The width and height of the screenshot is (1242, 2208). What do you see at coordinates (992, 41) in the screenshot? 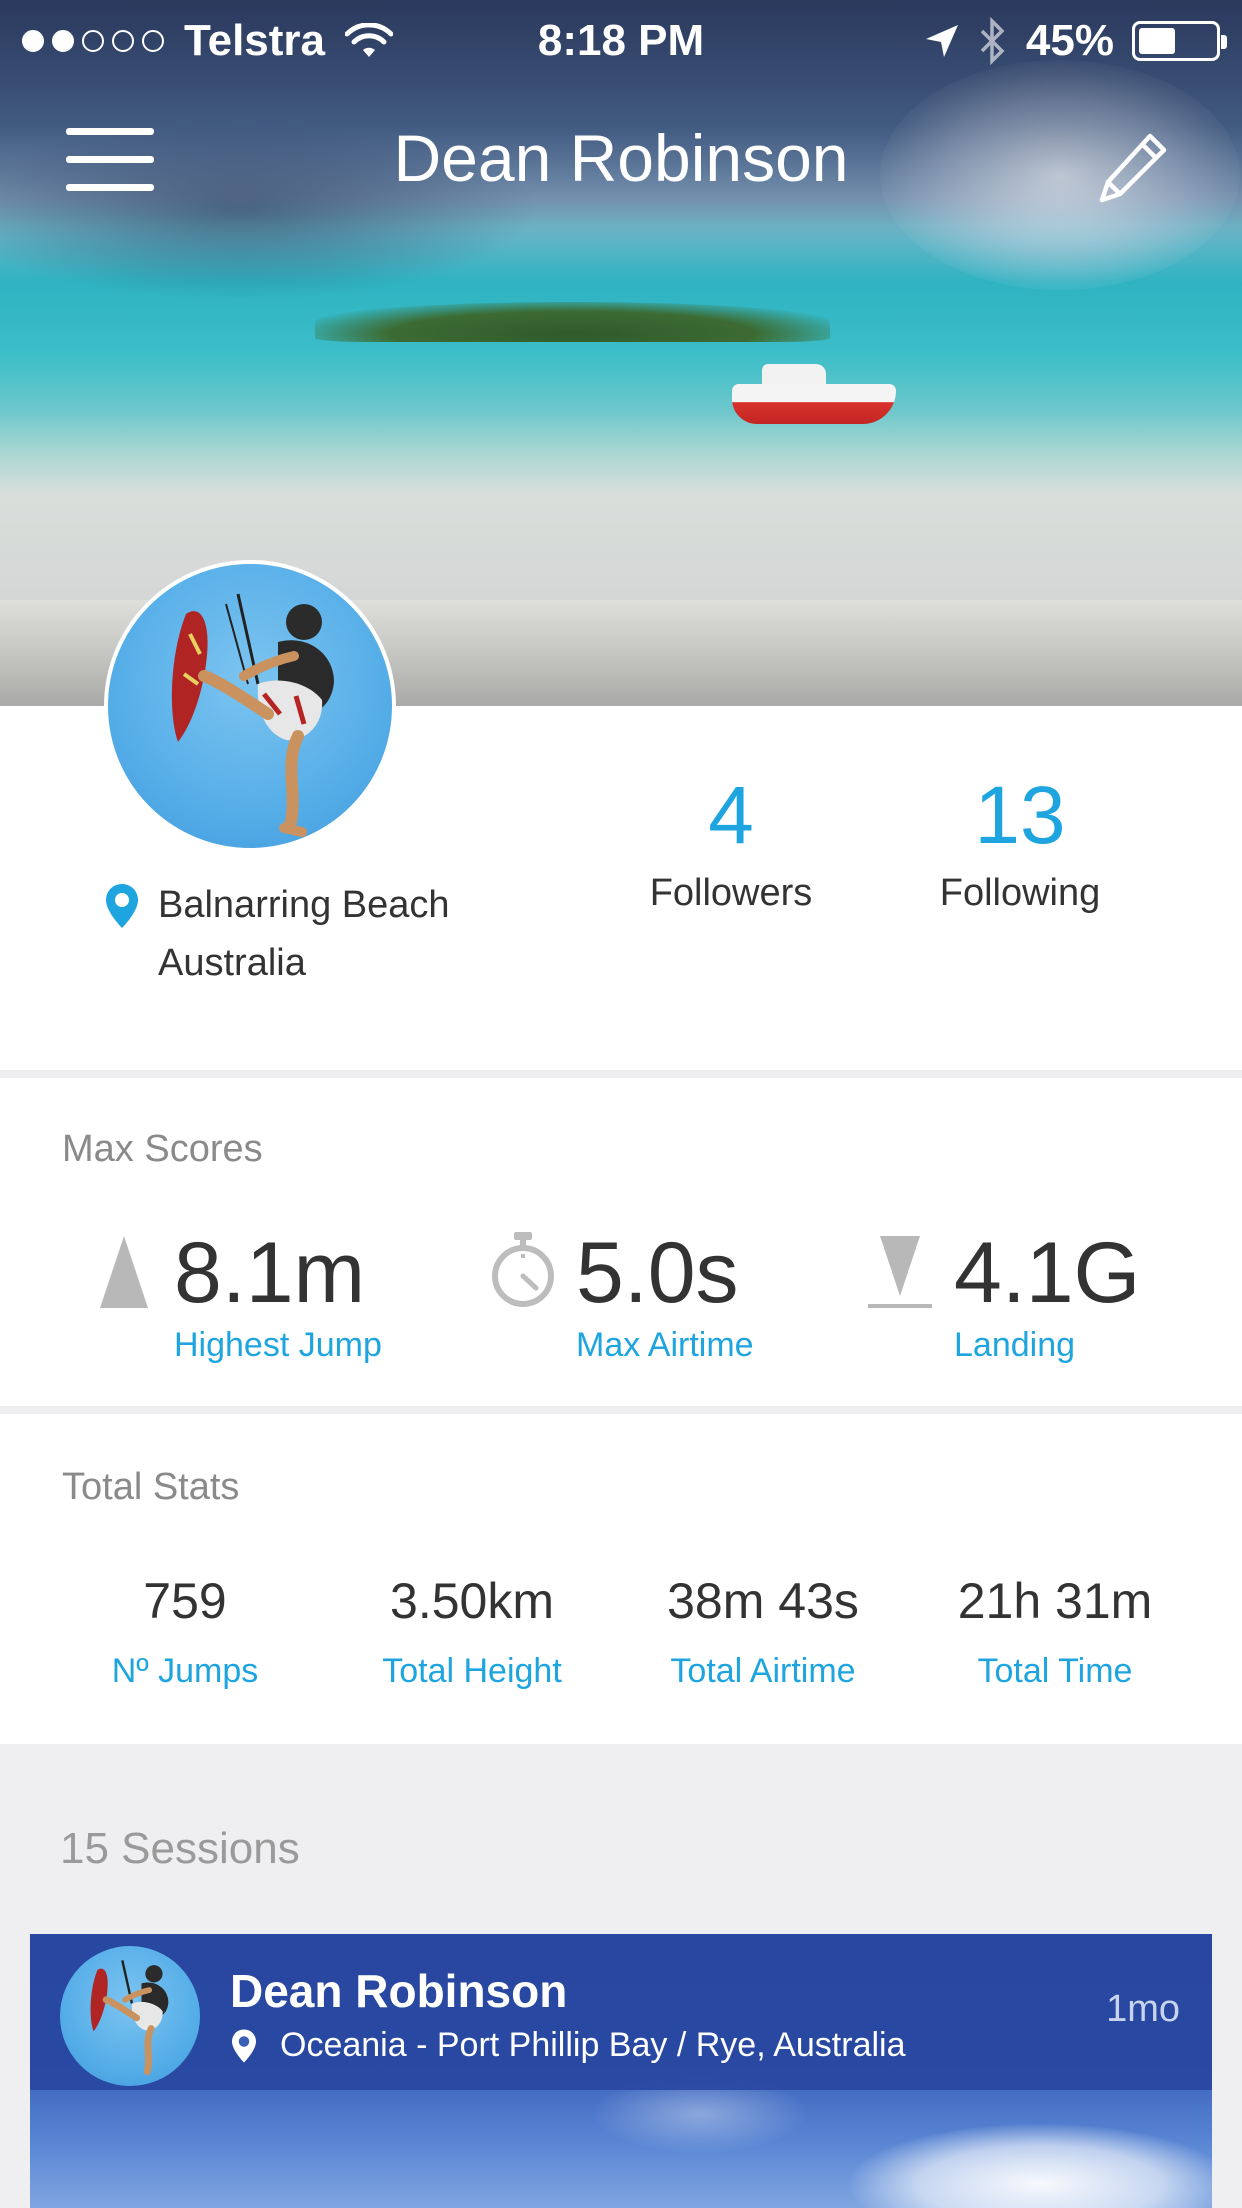
I see `bluetooth-icon` at bounding box center [992, 41].